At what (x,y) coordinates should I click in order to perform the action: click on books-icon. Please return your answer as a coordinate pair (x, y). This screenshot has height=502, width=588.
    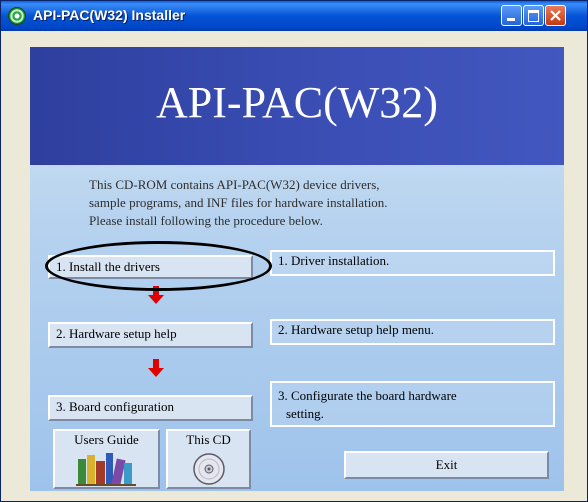
    Looking at the image, I should click on (105, 469).